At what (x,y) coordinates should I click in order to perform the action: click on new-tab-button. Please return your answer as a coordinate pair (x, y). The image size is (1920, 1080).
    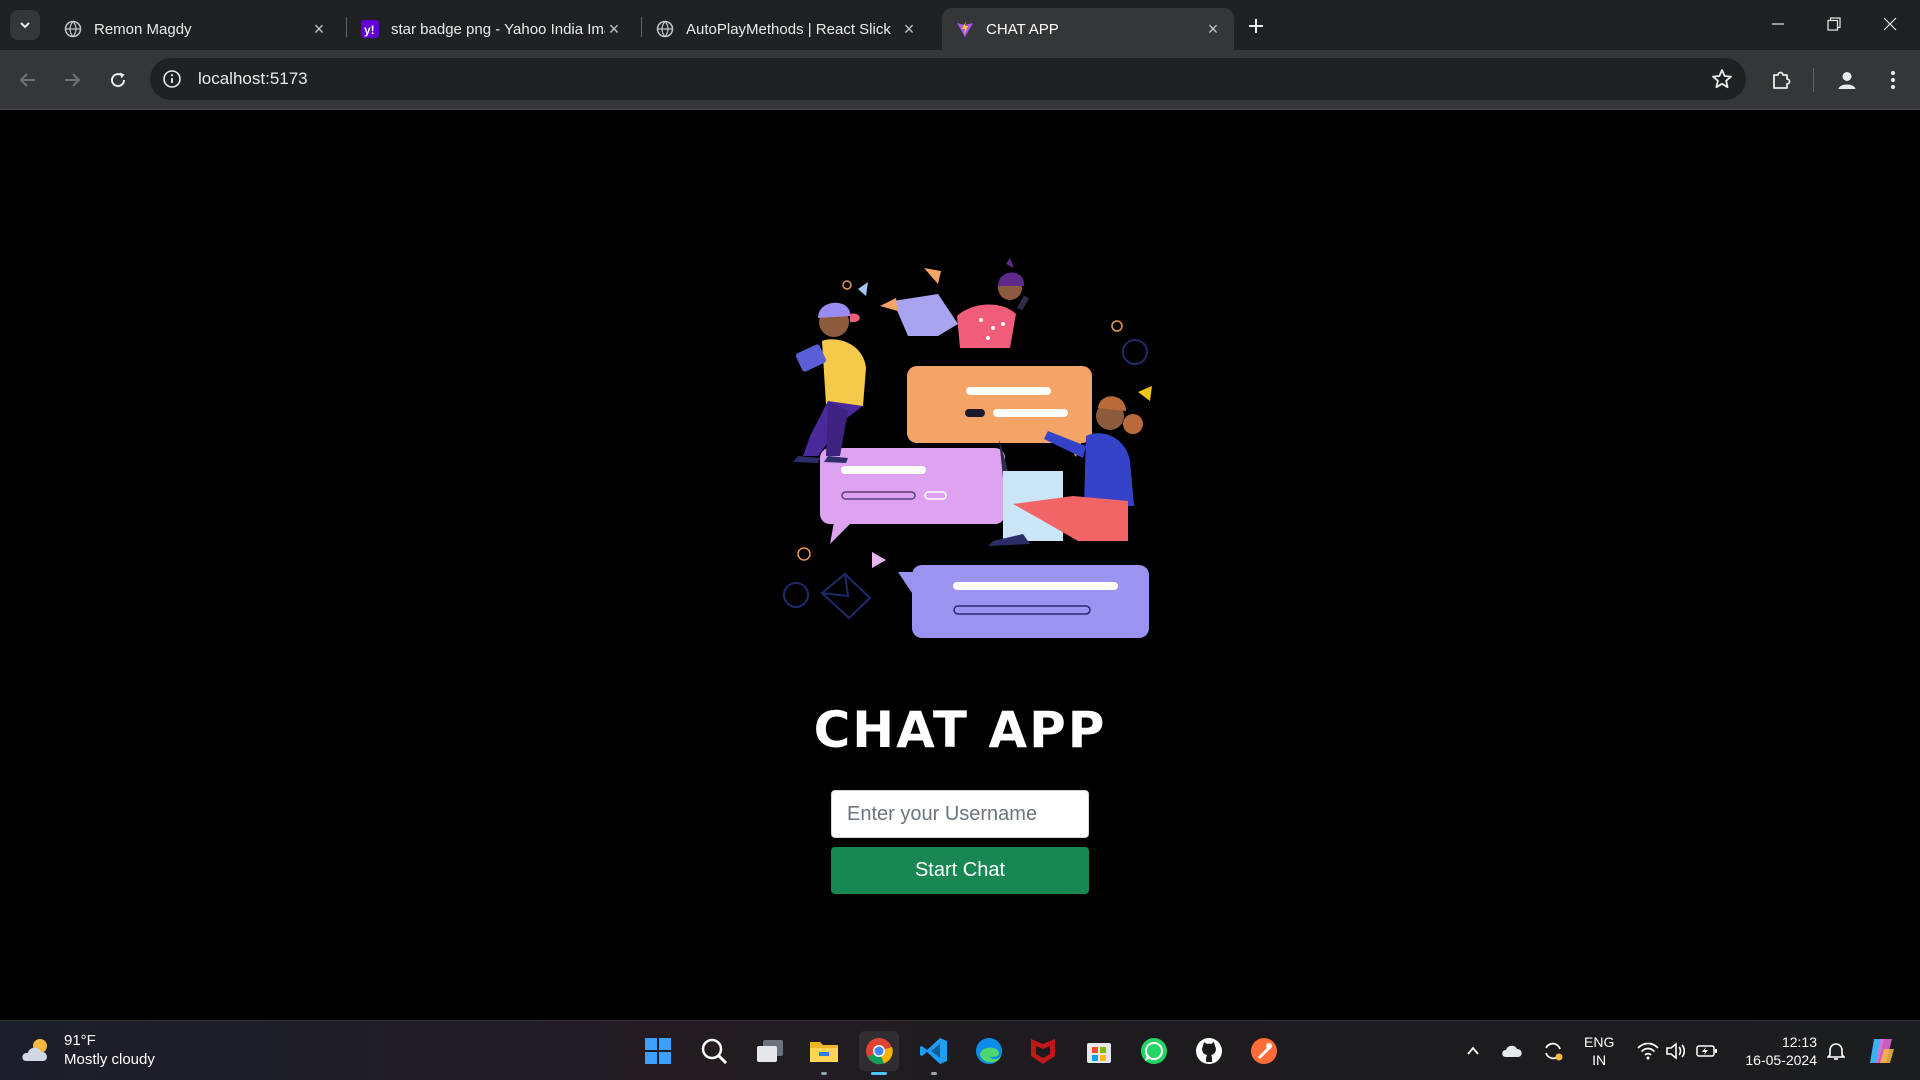
    Looking at the image, I should click on (1256, 26).